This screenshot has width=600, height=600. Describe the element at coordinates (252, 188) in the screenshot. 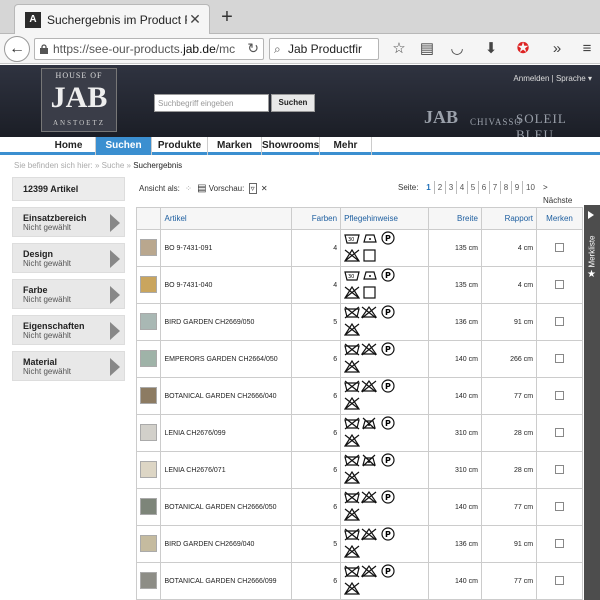

I see `preview-on-icon: ▿` at that location.